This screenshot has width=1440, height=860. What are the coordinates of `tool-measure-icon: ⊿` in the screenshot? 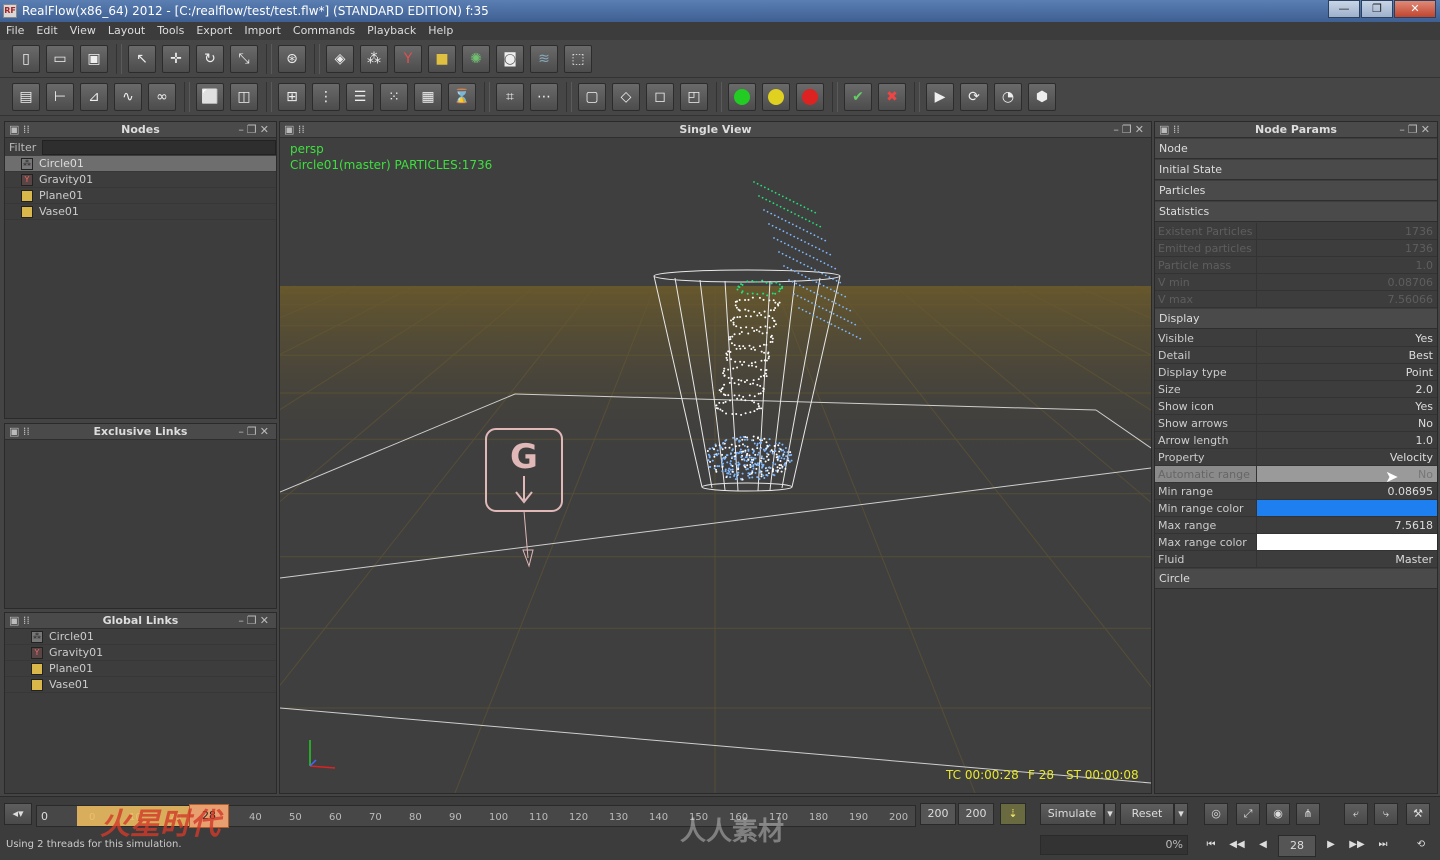 It's located at (94, 96).